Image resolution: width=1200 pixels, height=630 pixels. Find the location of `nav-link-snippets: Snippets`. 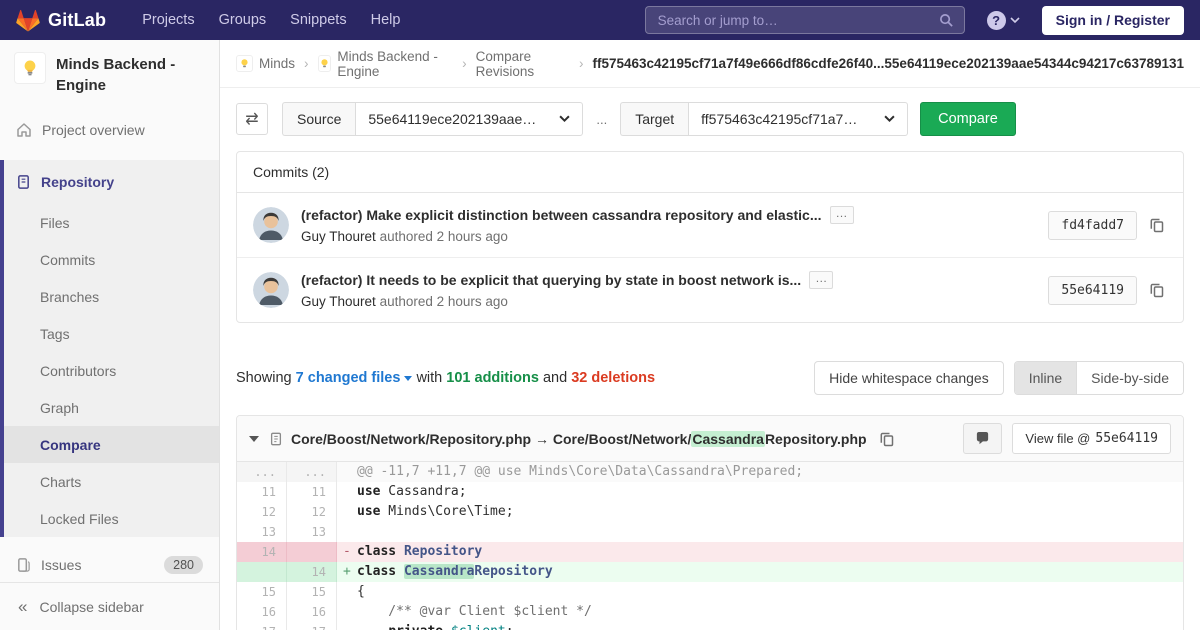

nav-link-snippets: Snippets is located at coordinates (318, 20).